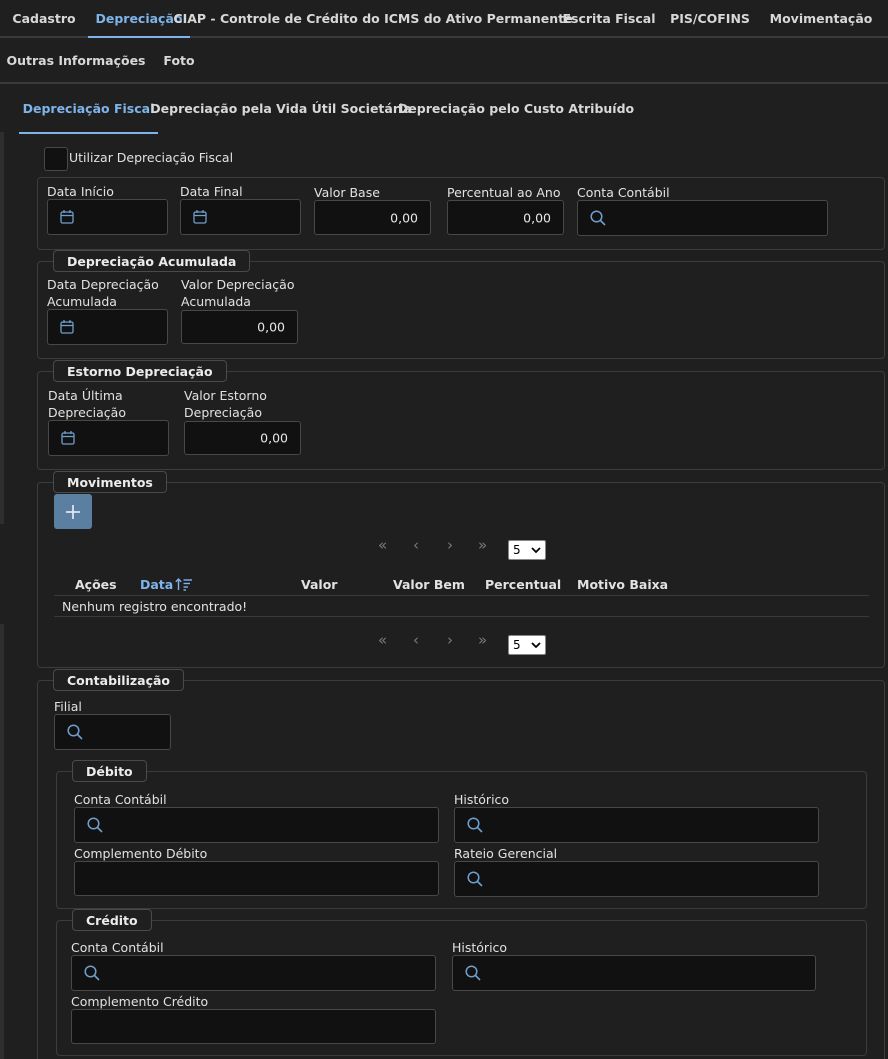  What do you see at coordinates (702, 218) in the screenshot?
I see `conta-contabil-input` at bounding box center [702, 218].